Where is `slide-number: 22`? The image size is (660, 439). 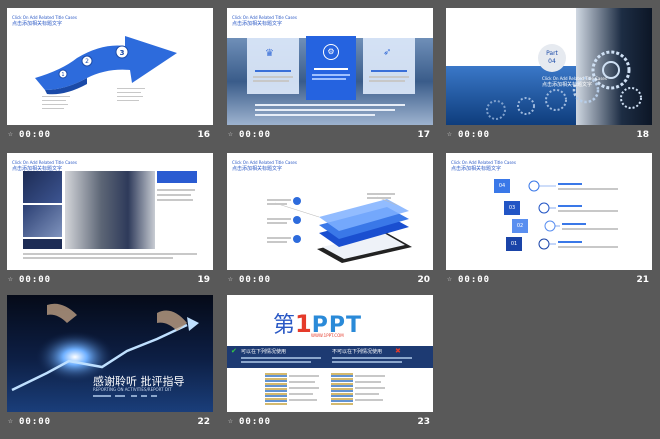 slide-number: 22 is located at coordinates (203, 422).